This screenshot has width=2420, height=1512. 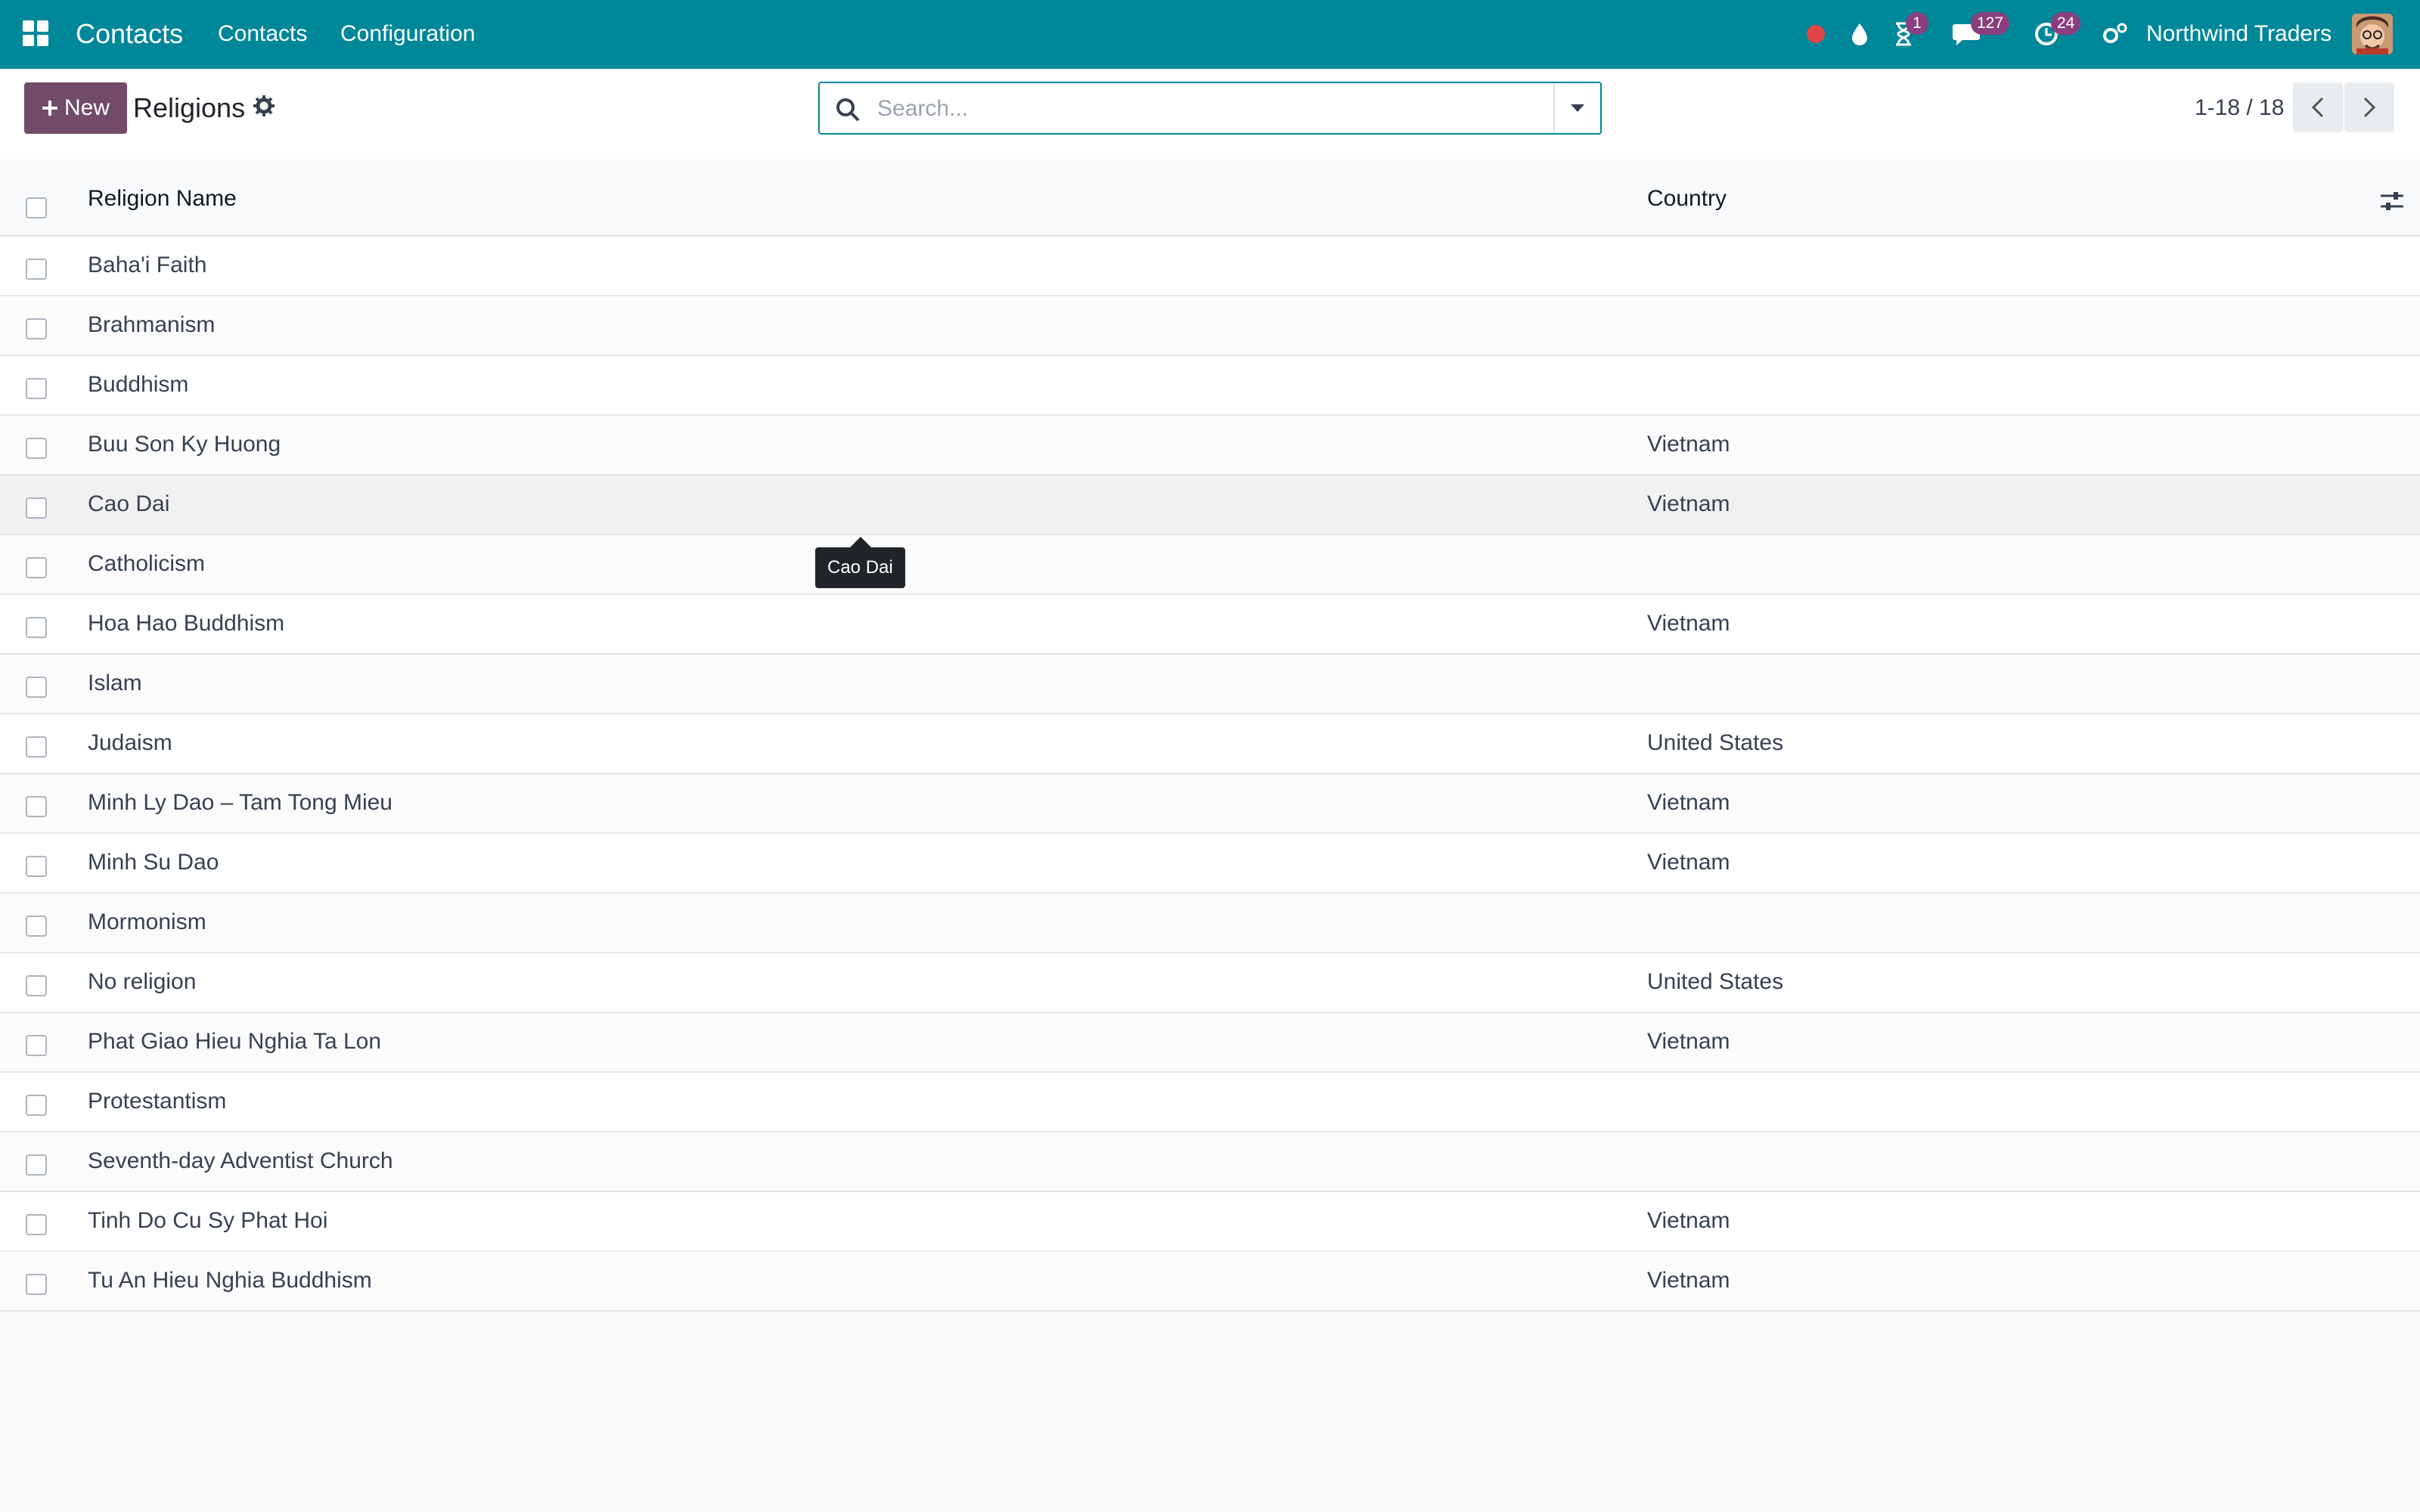 What do you see at coordinates (87, 107) in the screenshot?
I see `new-button-label: New` at bounding box center [87, 107].